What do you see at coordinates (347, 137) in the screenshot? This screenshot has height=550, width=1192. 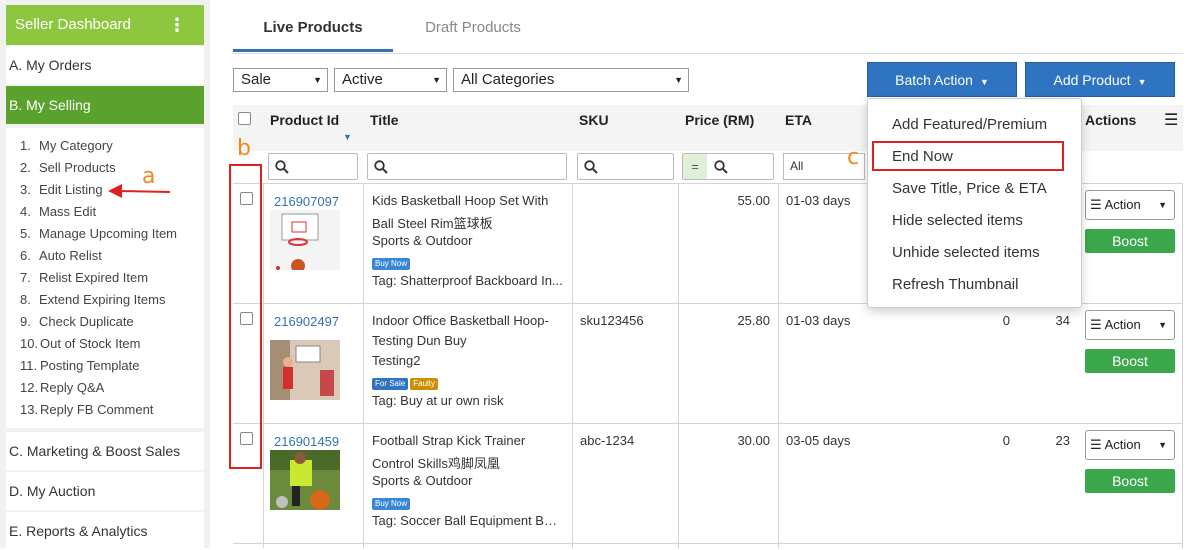 I see `sort-desc-icon: ▼` at bounding box center [347, 137].